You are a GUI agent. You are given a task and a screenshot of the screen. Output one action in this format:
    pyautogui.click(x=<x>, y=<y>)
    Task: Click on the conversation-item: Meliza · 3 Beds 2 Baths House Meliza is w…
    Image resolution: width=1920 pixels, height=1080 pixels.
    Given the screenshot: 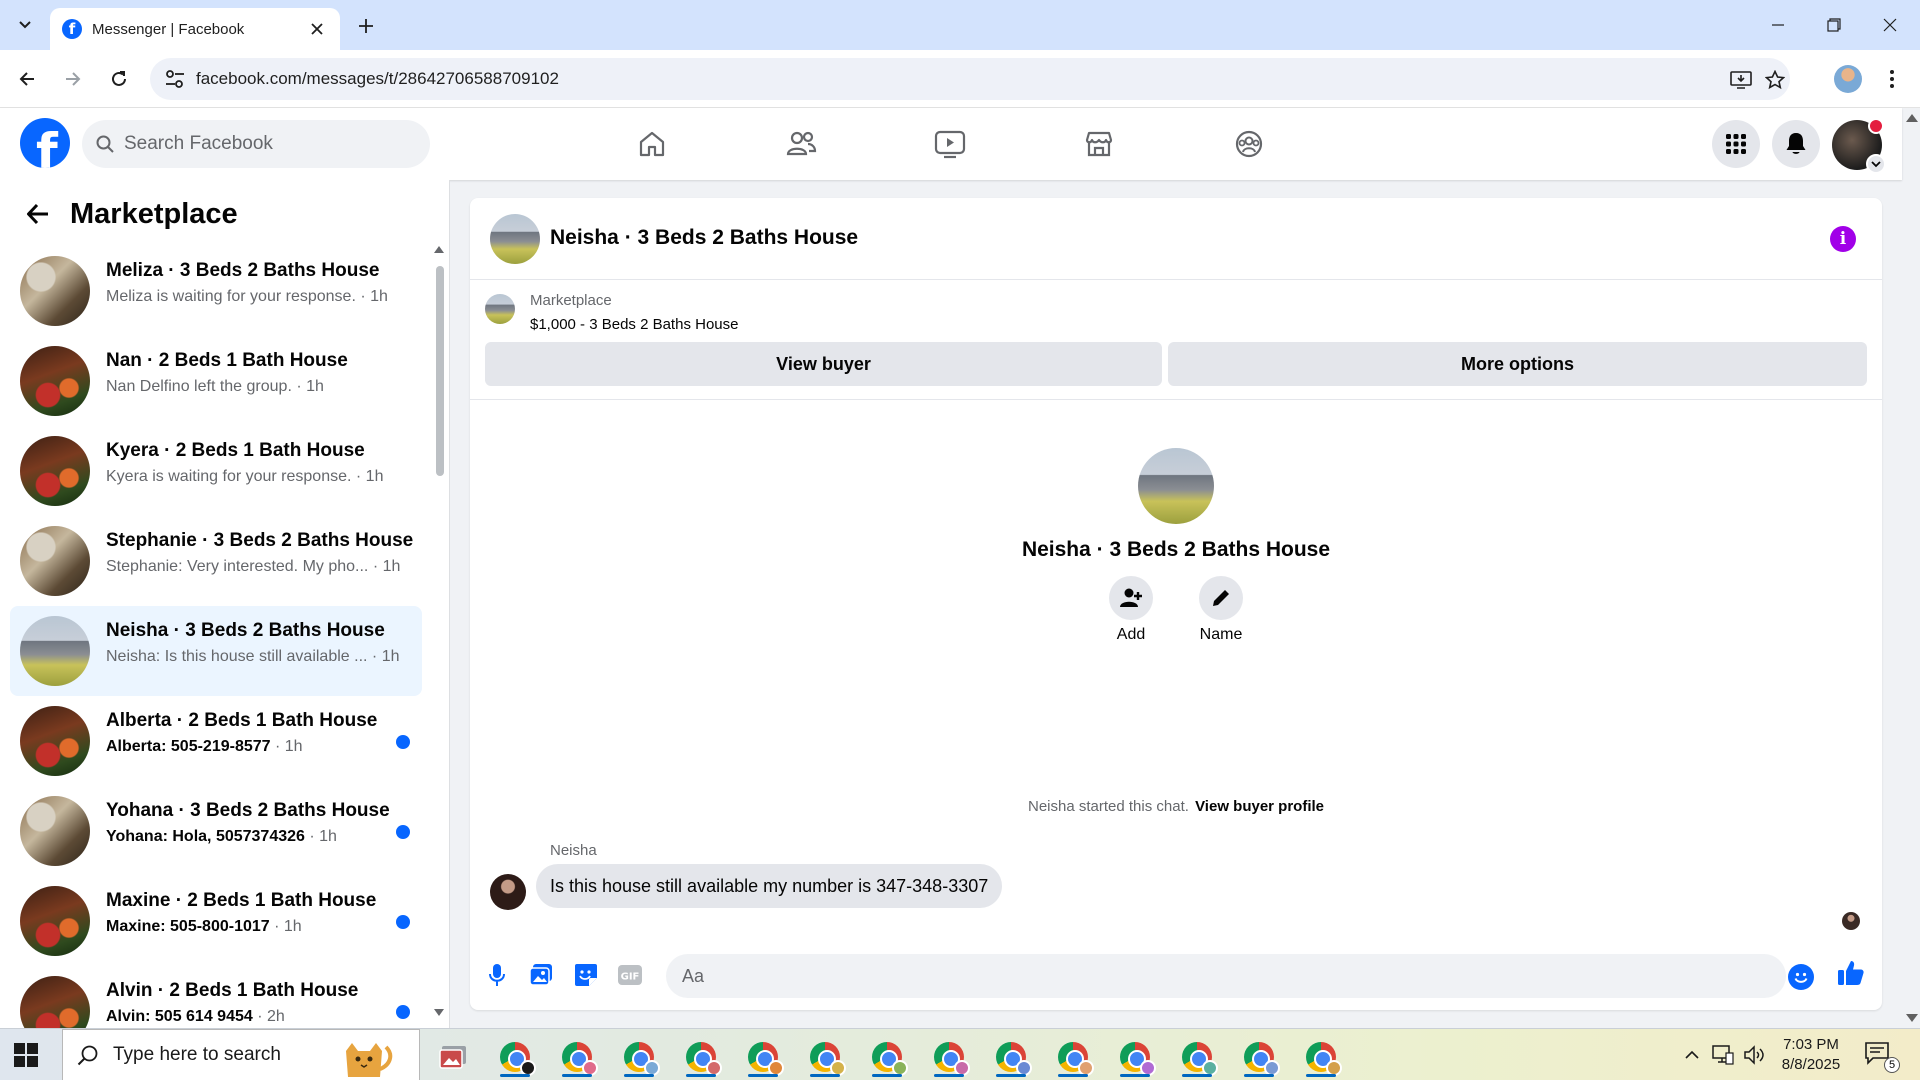 What is the action you would take?
    pyautogui.click(x=216, y=291)
    